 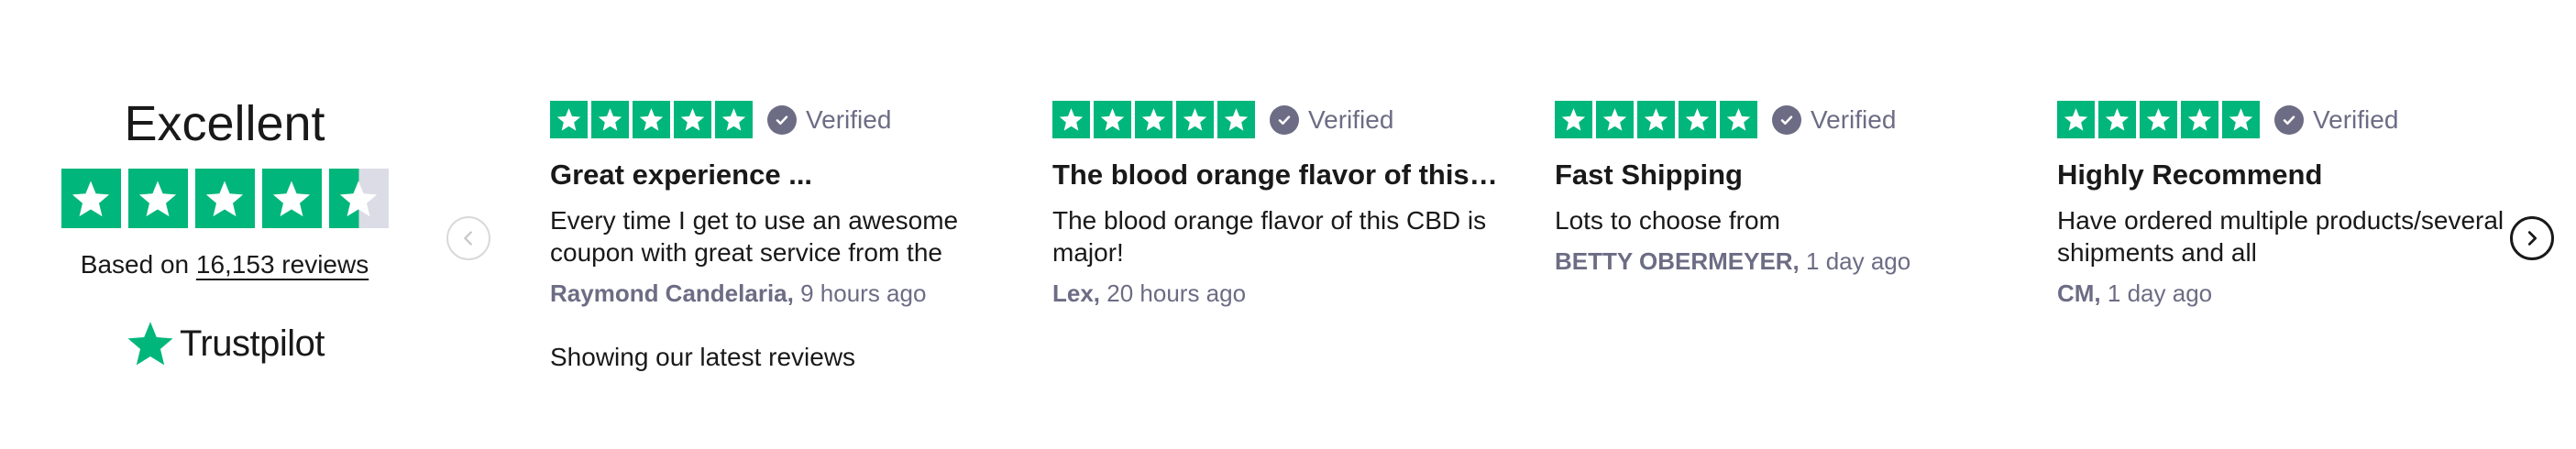 I want to click on review-body: Lots to choose from, so click(x=1667, y=220).